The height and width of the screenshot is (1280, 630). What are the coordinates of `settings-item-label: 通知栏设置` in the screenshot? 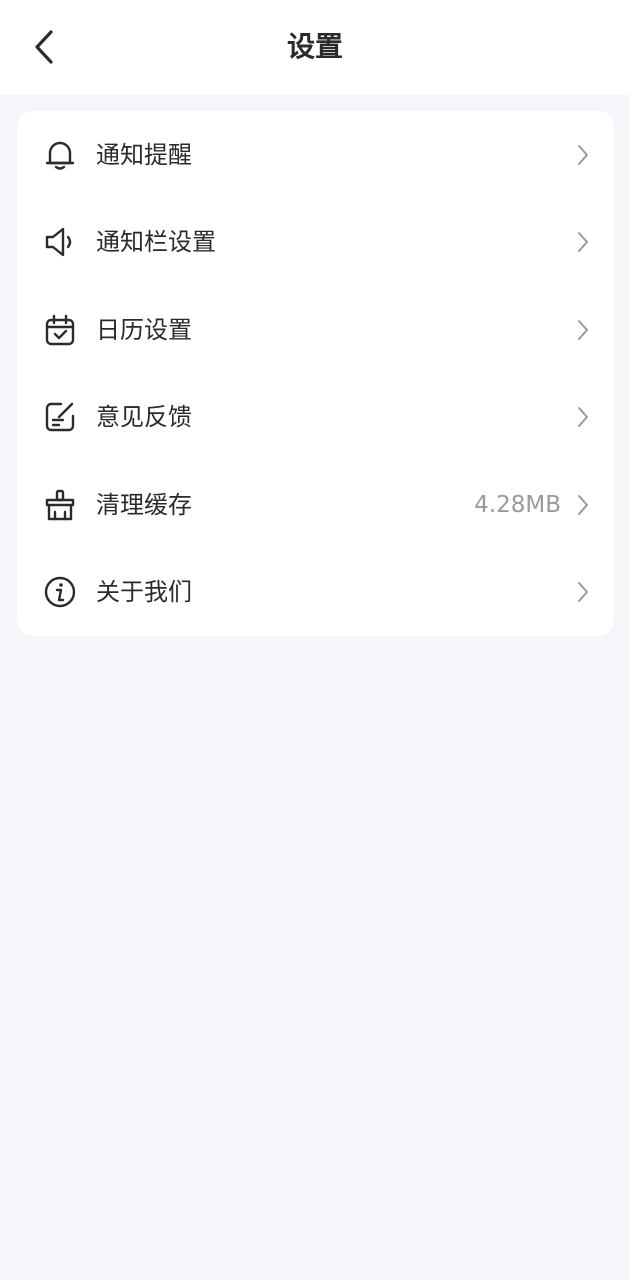 It's located at (156, 242).